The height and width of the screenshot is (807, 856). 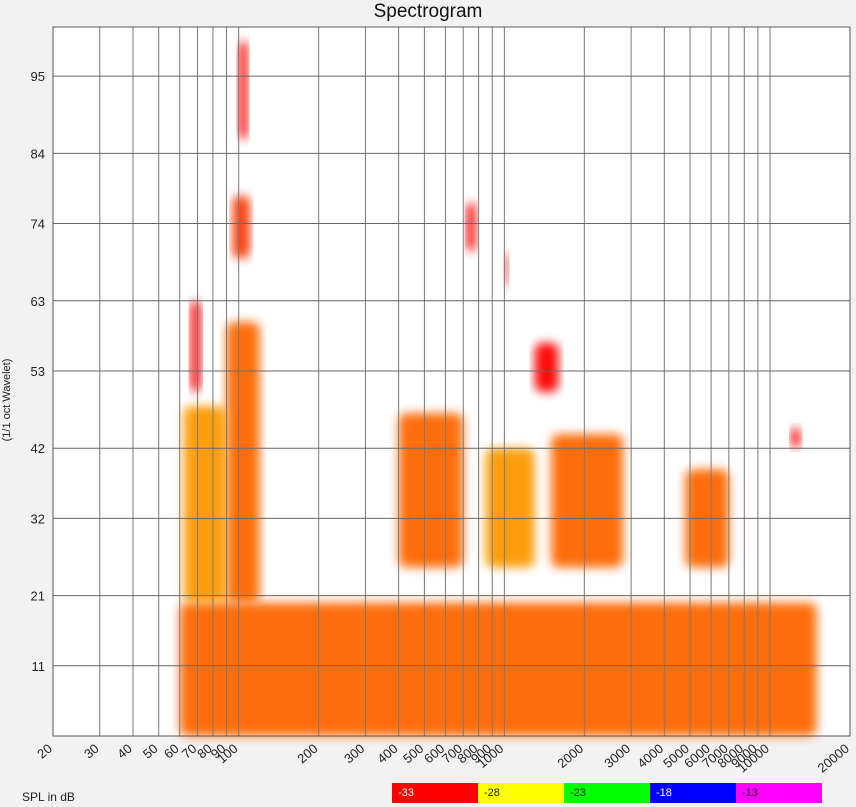 What do you see at coordinates (150, 751) in the screenshot?
I see `x-tick-label: 50` at bounding box center [150, 751].